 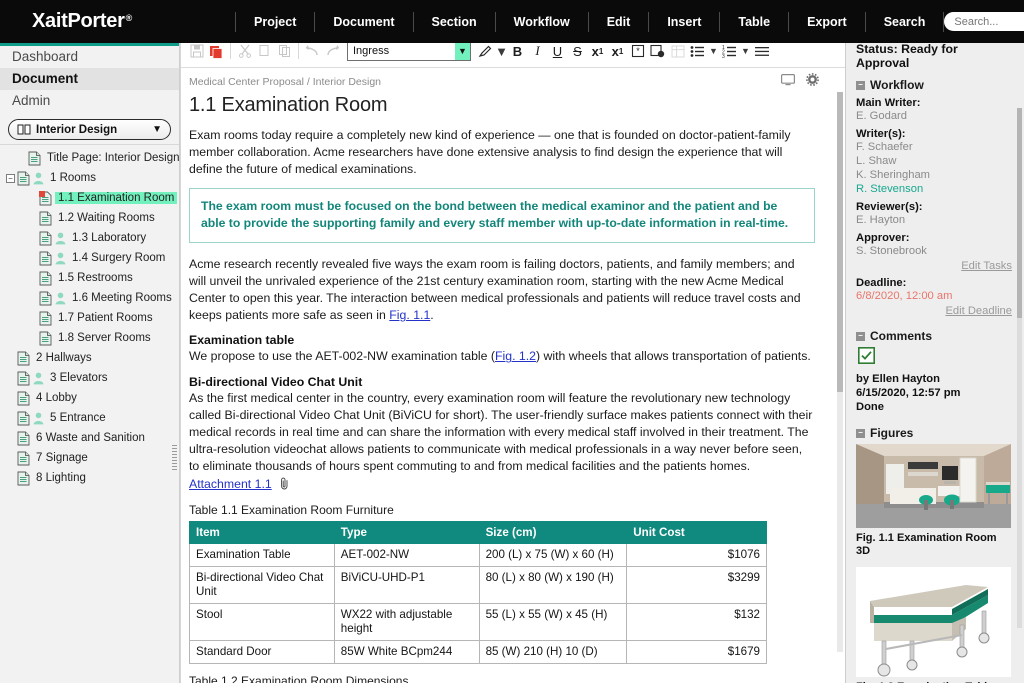 What do you see at coordinates (262, 584) in the screenshot?
I see `table-cell: Bi-directional Video Chat Unit` at bounding box center [262, 584].